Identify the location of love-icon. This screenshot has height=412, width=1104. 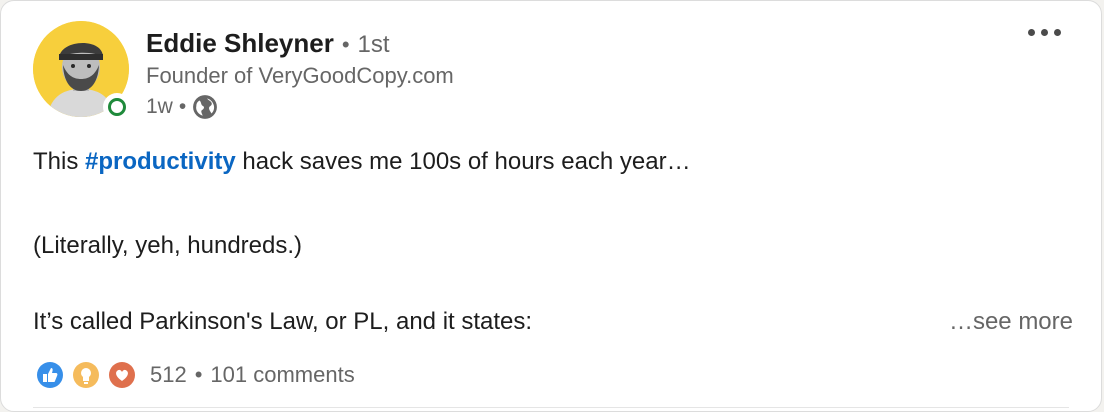
(122, 375).